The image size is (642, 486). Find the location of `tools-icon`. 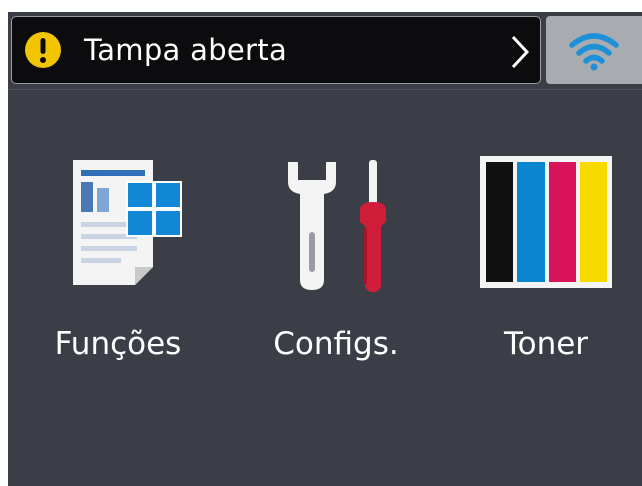

tools-icon is located at coordinates (337, 226).